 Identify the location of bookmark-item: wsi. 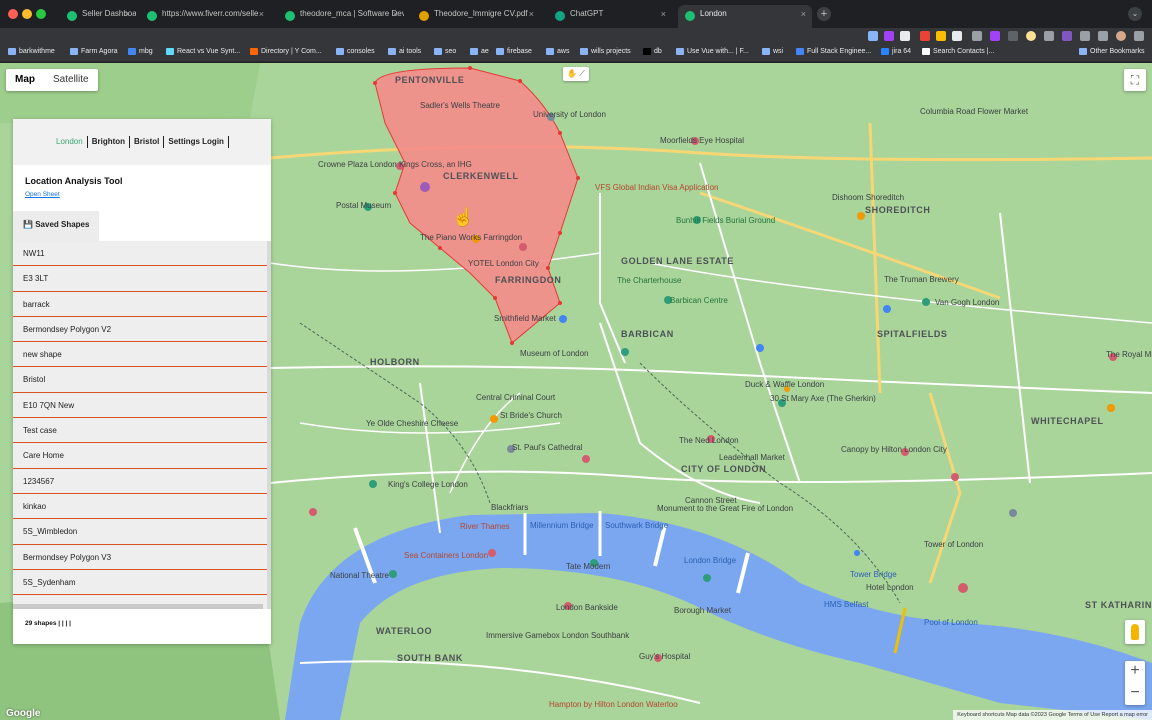
(772, 51).